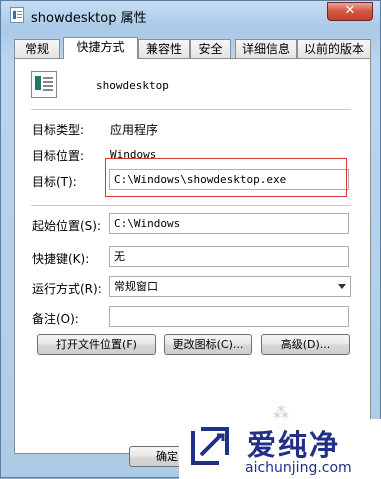  I want to click on start-in-input: C:\Windows, so click(229, 223).